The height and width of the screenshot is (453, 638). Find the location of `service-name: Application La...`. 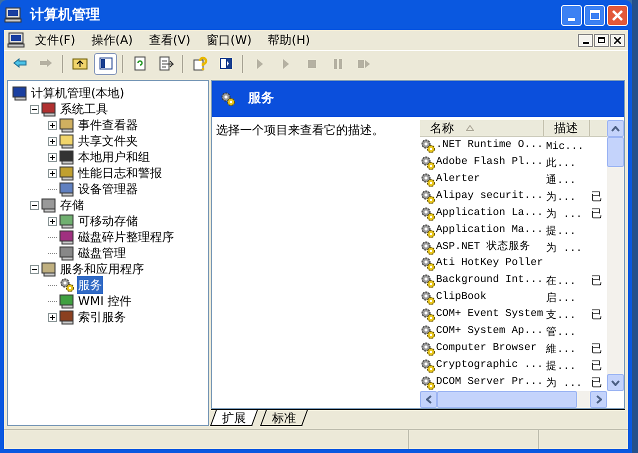

service-name: Application La... is located at coordinates (490, 214).